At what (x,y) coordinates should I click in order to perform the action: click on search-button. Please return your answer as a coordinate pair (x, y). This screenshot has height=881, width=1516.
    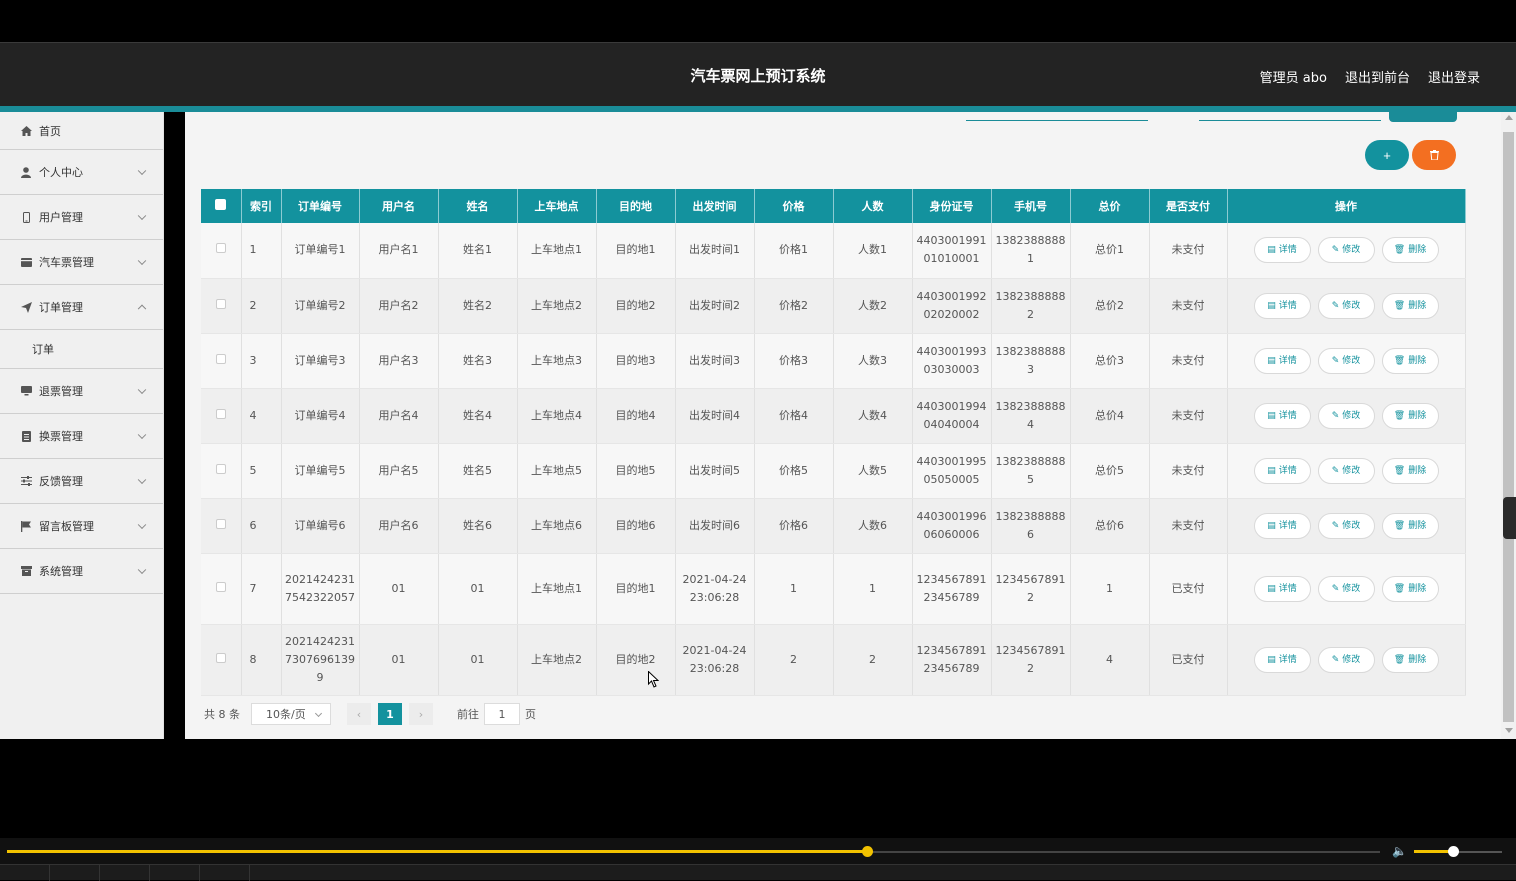
    Looking at the image, I should click on (1423, 117).